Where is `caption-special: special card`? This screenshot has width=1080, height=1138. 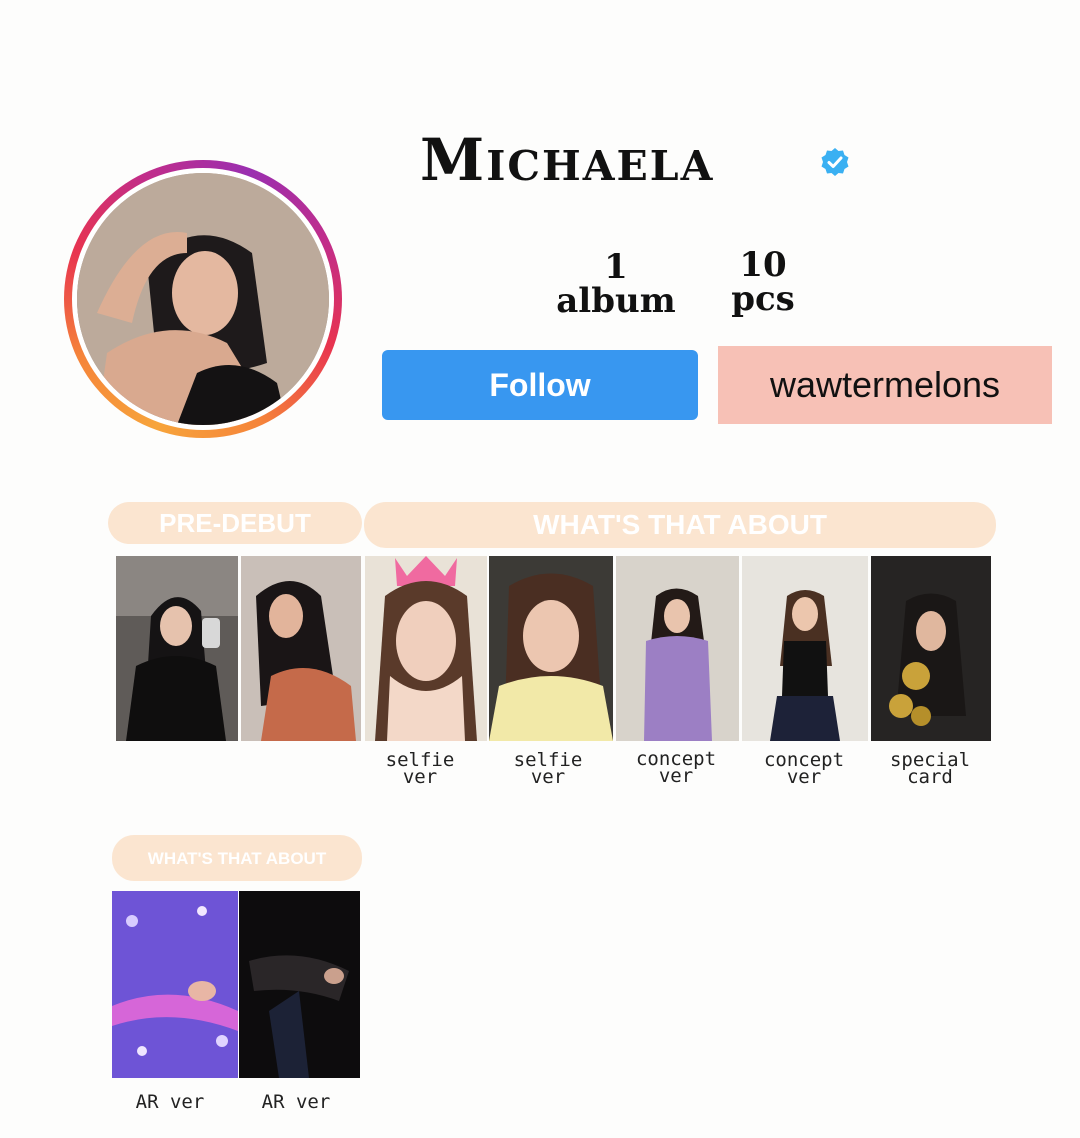
caption-special: special card is located at coordinates (930, 768).